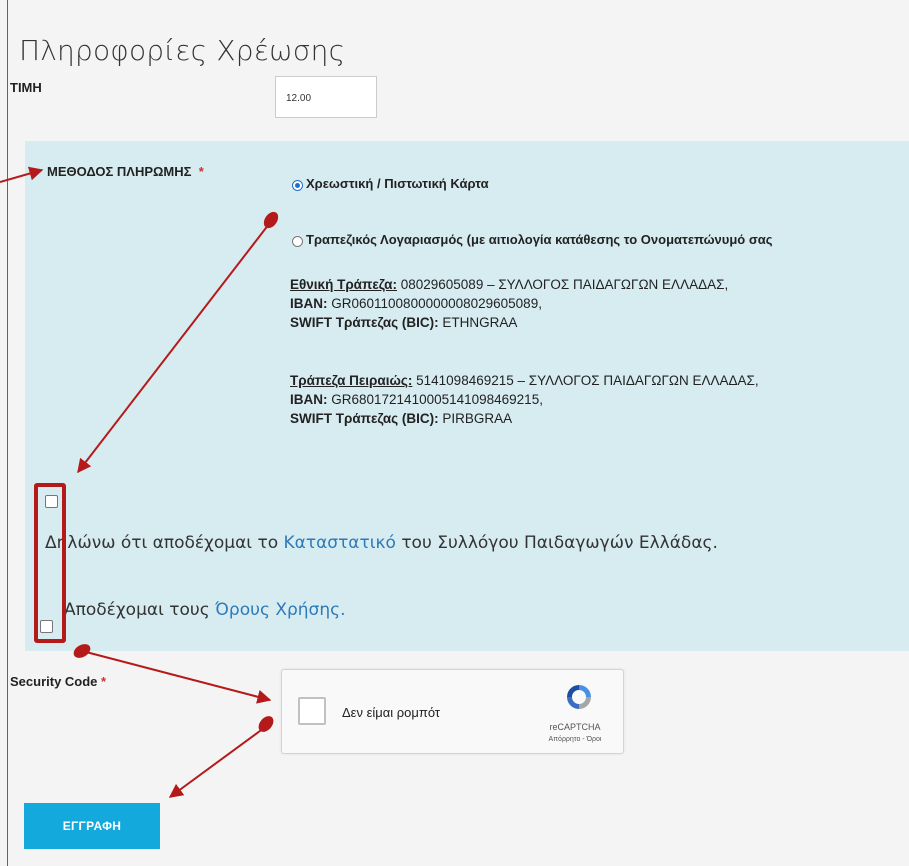 This screenshot has height=866, width=909. I want to click on recaptcha-brand: reCAPTCHA, so click(575, 727).